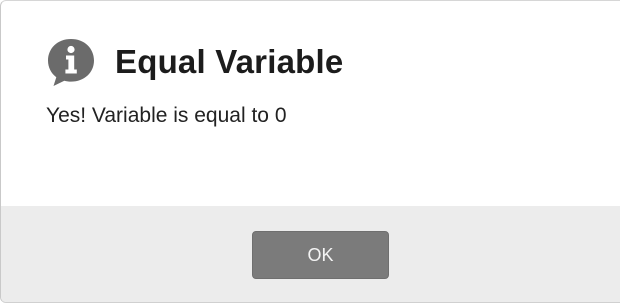 The width and height of the screenshot is (621, 305). Describe the element at coordinates (320, 255) in the screenshot. I see `ok-button: OK` at that location.